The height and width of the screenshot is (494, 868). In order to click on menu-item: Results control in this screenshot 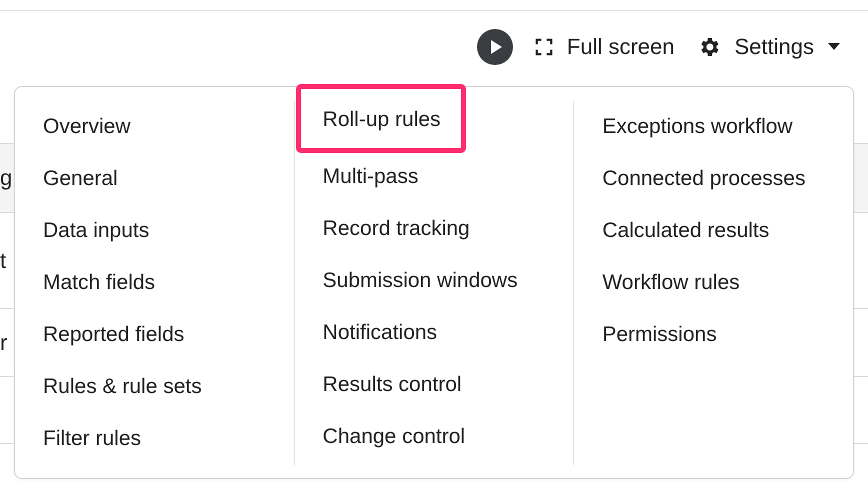, I will do `click(392, 385)`.